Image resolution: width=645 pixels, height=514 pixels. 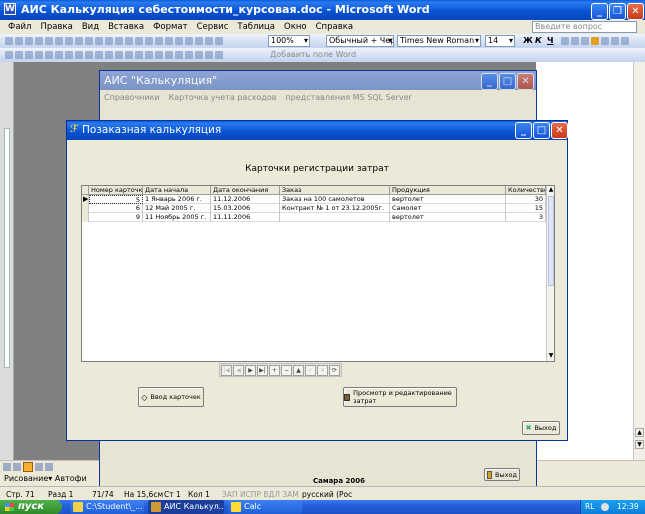 I want to click on scroll-down-icon: ▼, so click(x=639, y=444).